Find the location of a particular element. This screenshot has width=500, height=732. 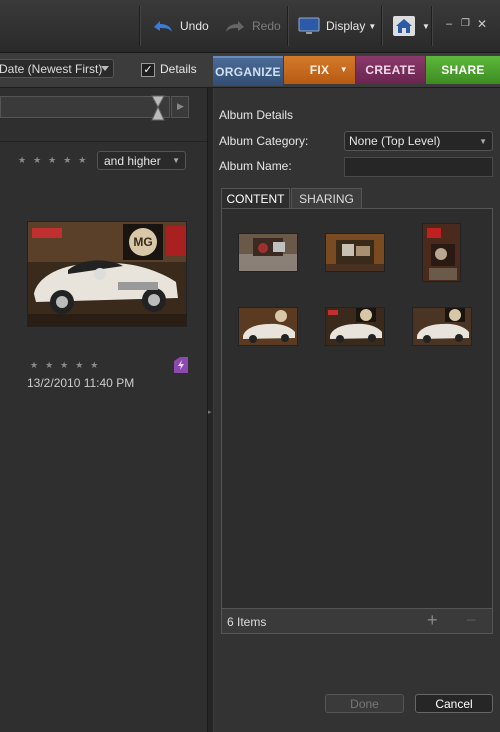

rating-filter-select: and higher ▼ is located at coordinates (141, 160).